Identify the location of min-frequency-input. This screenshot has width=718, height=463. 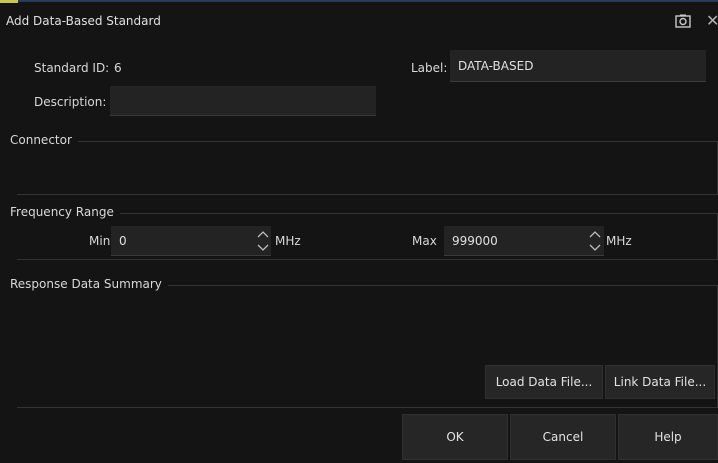
(191, 241).